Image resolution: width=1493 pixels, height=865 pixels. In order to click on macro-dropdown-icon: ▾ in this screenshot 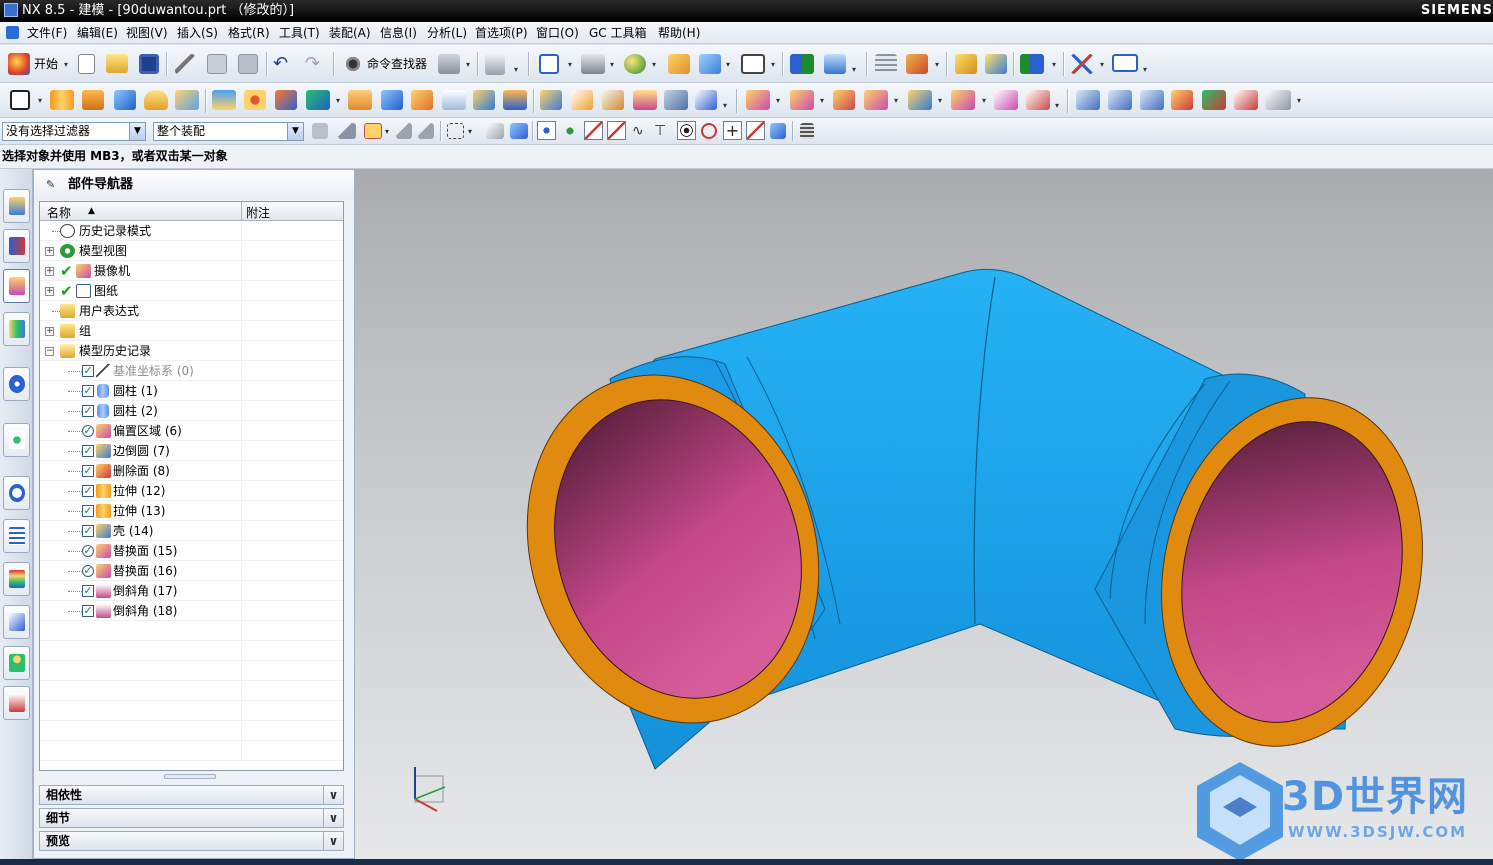, I will do `click(1054, 64)`.